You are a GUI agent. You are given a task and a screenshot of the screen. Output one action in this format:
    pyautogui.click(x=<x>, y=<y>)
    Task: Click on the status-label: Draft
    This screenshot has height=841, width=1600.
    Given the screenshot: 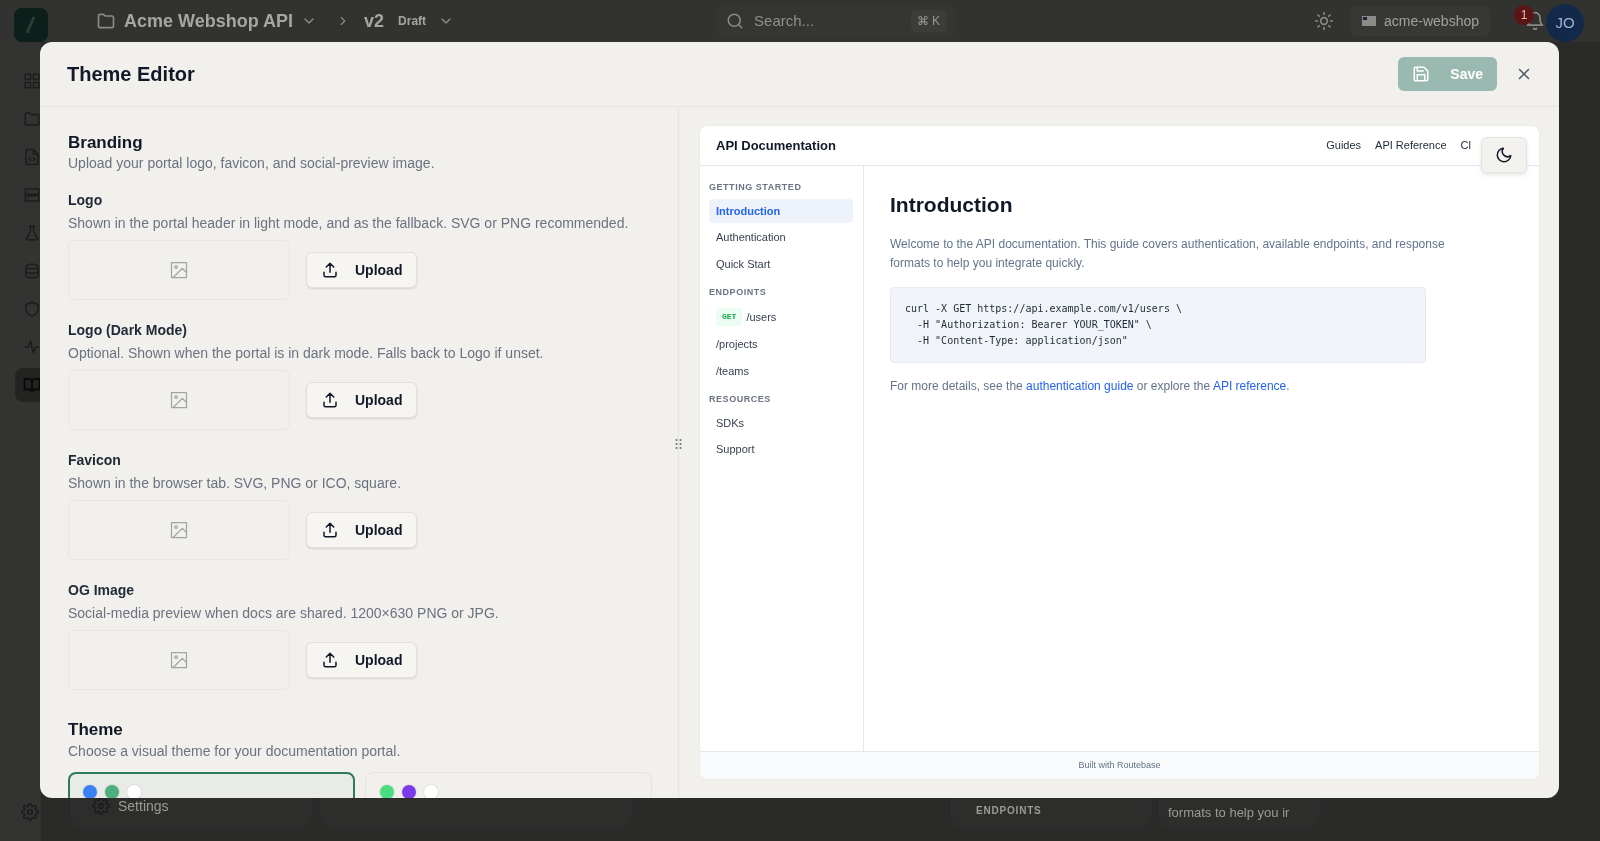 What is the action you would take?
    pyautogui.click(x=412, y=21)
    